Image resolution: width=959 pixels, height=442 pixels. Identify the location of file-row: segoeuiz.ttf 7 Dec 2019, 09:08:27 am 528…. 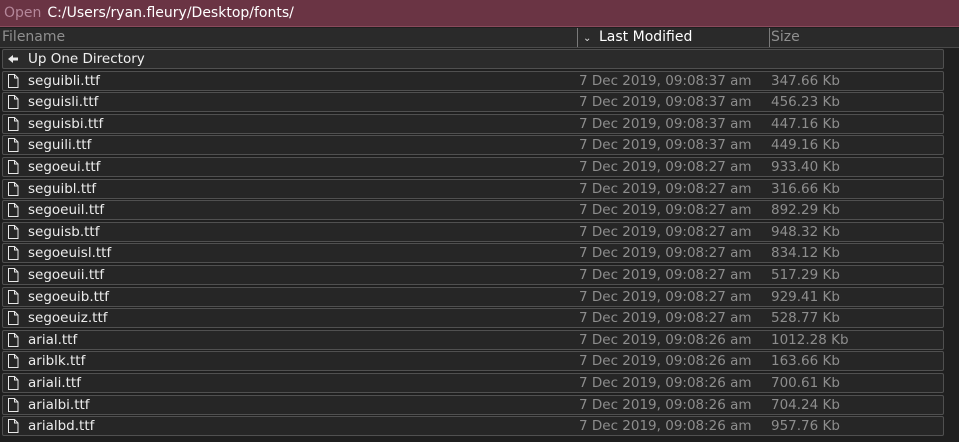
(473, 318).